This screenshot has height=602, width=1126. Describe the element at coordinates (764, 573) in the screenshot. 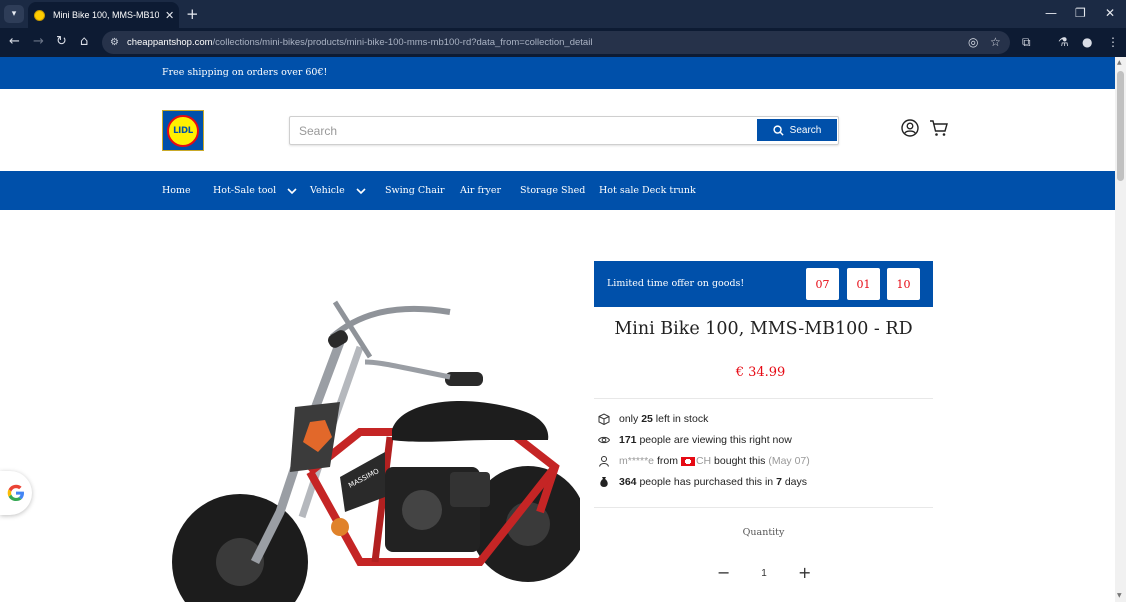

I see `quantity-value: 1` at that location.